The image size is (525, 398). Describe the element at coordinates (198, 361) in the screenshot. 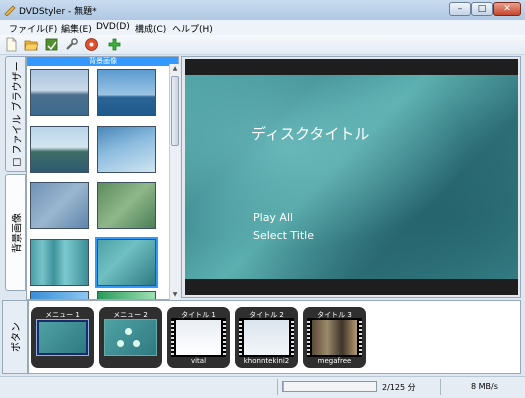

I see `title-filename: vital` at that location.